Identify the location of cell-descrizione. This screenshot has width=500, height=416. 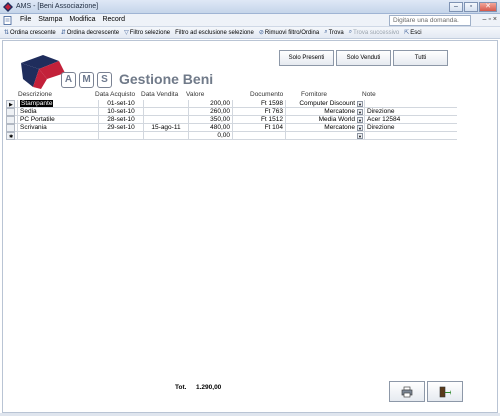
(57, 136).